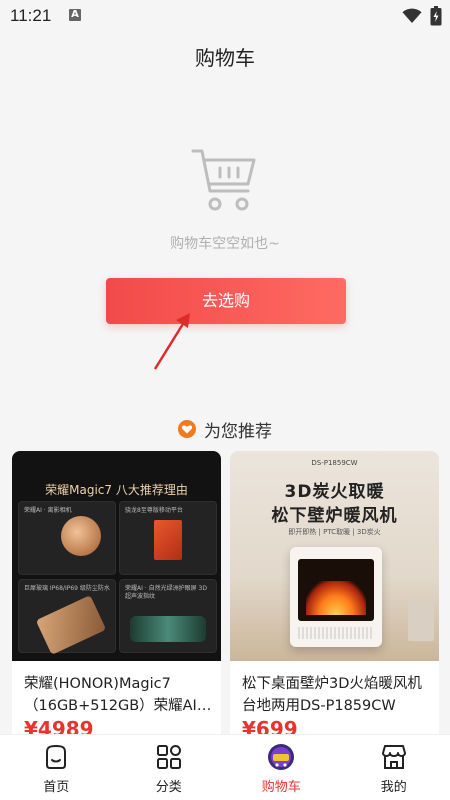  Describe the element at coordinates (225, 16) in the screenshot. I see `status-bar: 11:21 A` at that location.